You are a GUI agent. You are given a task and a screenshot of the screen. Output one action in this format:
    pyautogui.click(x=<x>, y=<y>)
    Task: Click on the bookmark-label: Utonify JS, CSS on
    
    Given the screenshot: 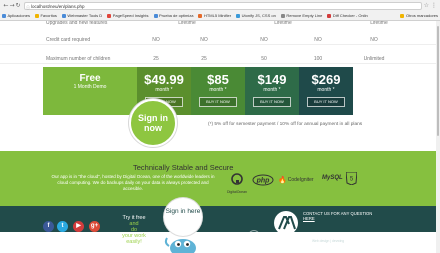 What is the action you would take?
    pyautogui.click(x=258, y=15)
    